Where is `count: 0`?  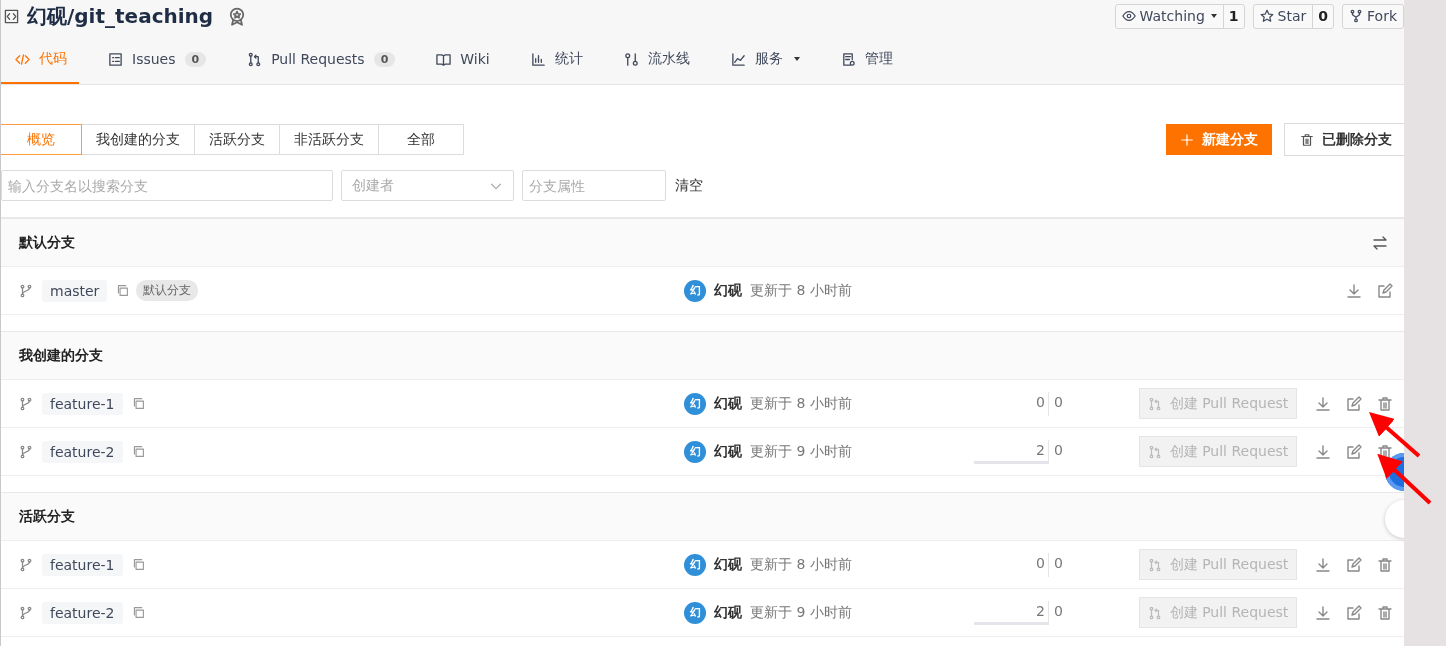 count: 0 is located at coordinates (1322, 16).